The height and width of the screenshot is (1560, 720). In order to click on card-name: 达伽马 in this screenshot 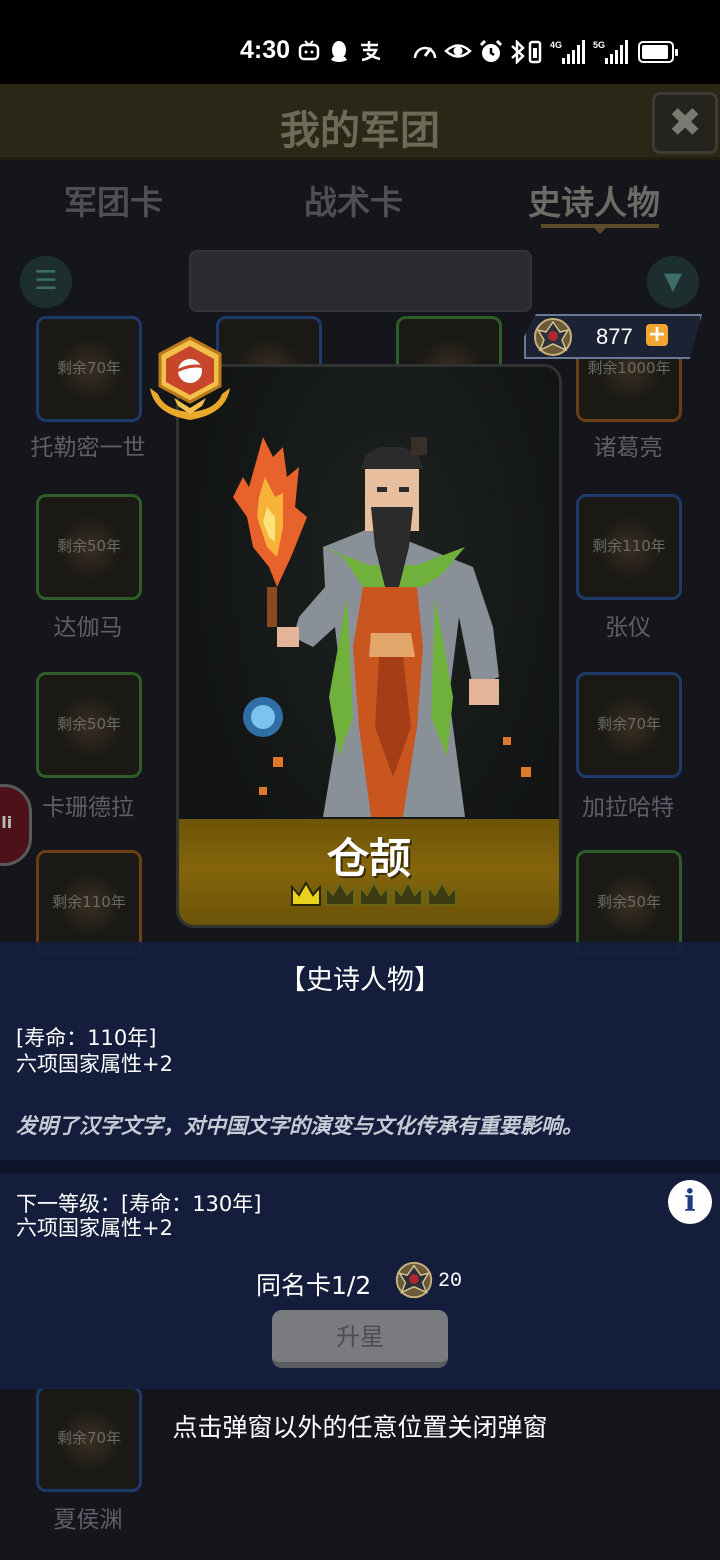, I will do `click(88, 628)`.